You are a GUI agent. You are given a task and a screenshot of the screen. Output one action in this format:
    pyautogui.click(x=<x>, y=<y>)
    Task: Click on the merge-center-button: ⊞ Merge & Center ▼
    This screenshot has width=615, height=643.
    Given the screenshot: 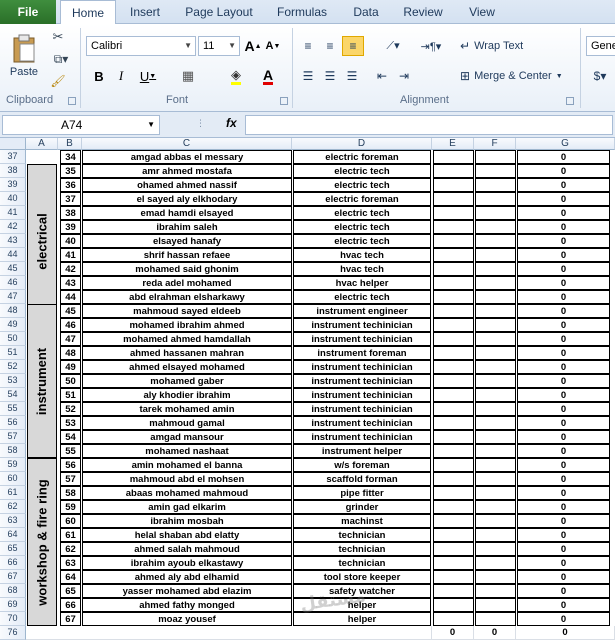 What is the action you would take?
    pyautogui.click(x=518, y=76)
    